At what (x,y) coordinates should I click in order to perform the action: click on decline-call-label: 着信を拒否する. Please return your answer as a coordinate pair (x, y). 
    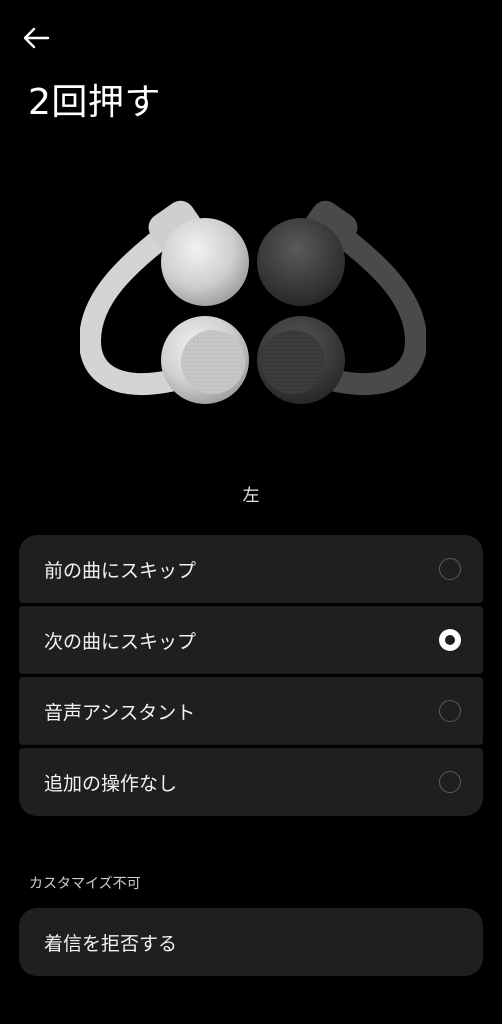
    Looking at the image, I should click on (111, 943).